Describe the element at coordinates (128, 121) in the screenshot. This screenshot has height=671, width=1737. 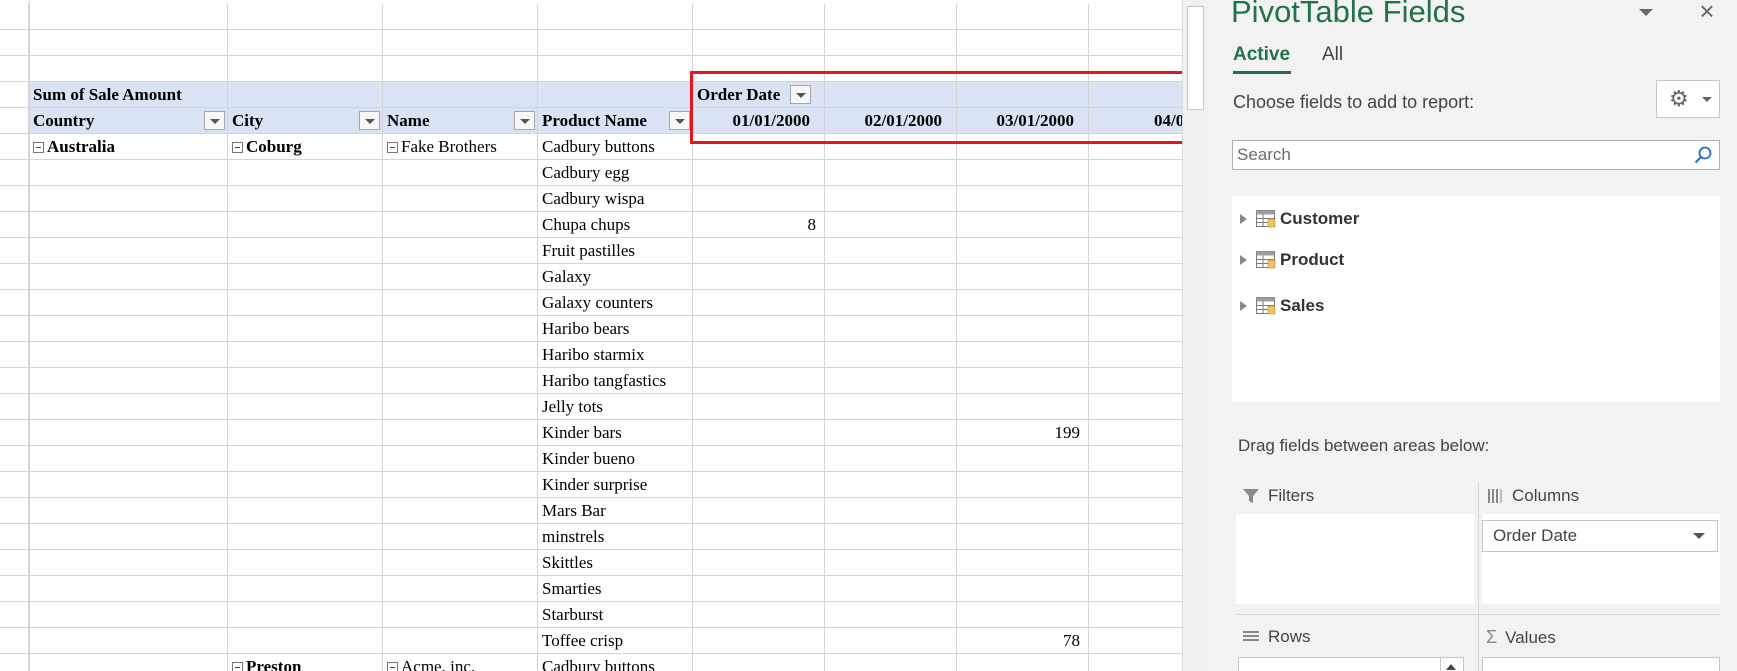
I see `row-header-0: Country` at that location.